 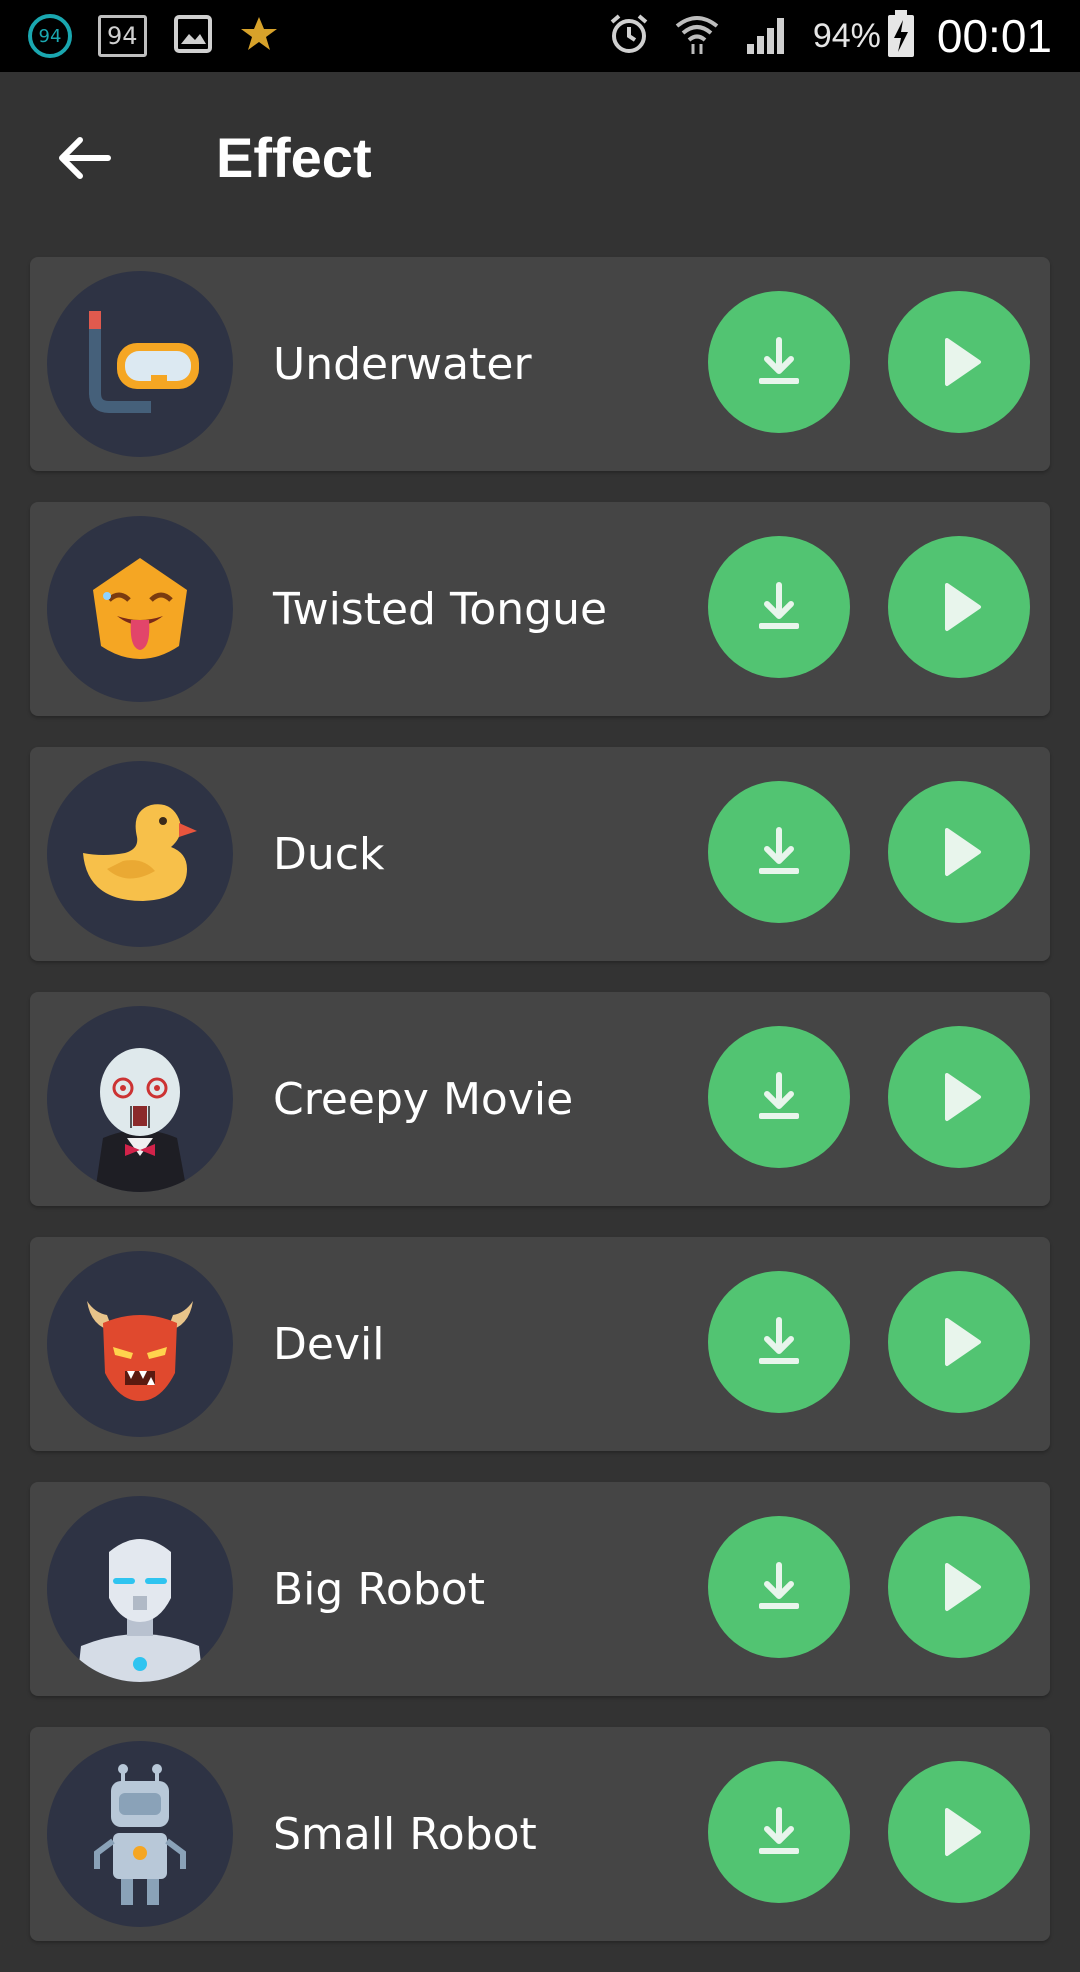 What do you see at coordinates (540, 1344) in the screenshot?
I see `effect-card-devil: Devil` at bounding box center [540, 1344].